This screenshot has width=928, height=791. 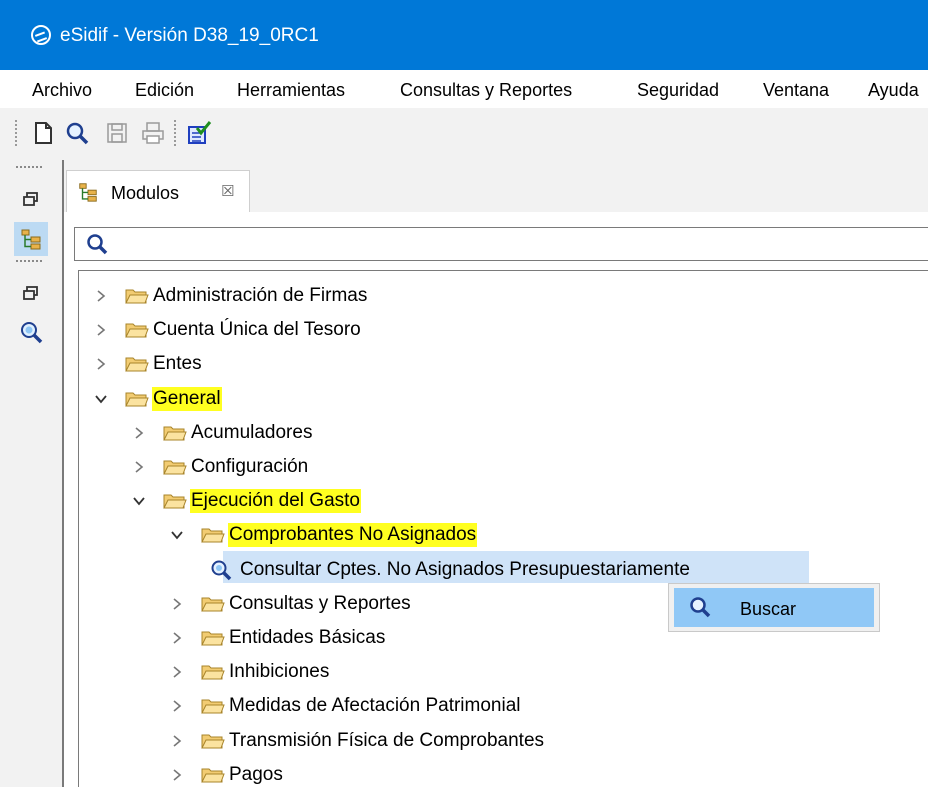 I want to click on filter-bar, so click(x=496, y=241).